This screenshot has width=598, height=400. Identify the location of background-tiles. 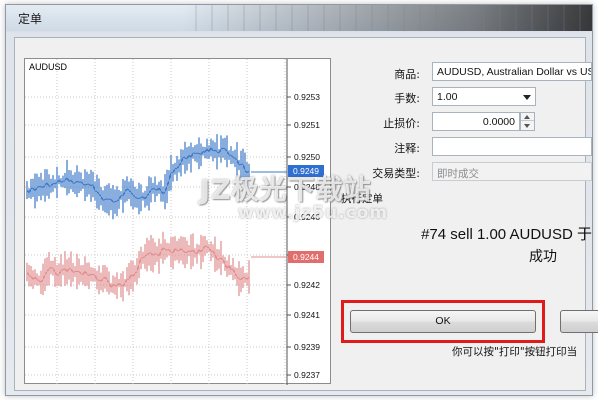
(386, 18).